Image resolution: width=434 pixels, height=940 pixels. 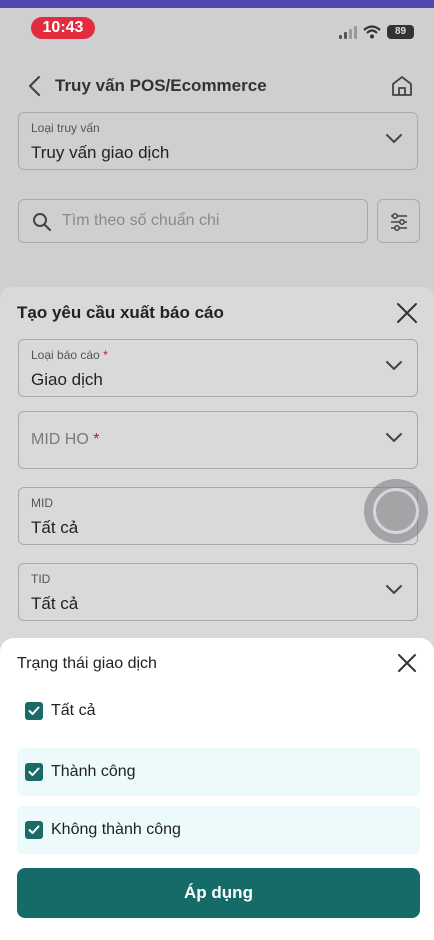 What do you see at coordinates (402, 86) in the screenshot?
I see `home-icon` at bounding box center [402, 86].